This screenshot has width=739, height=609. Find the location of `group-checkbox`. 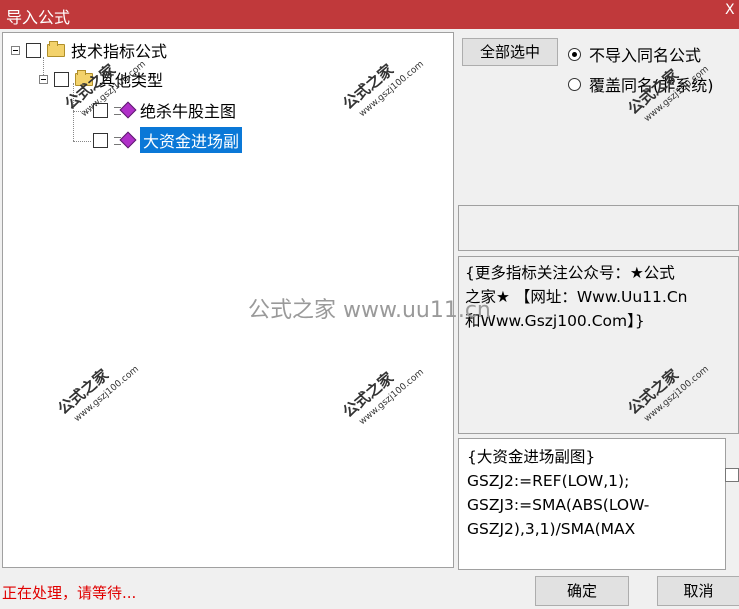

group-checkbox is located at coordinates (61, 79).